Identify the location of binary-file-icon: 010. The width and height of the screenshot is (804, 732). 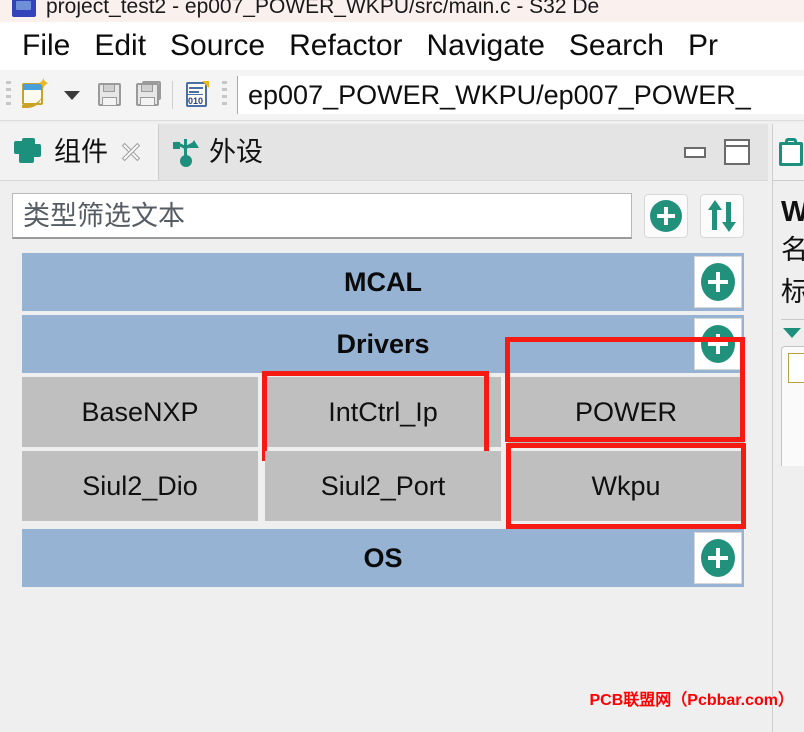
(197, 95).